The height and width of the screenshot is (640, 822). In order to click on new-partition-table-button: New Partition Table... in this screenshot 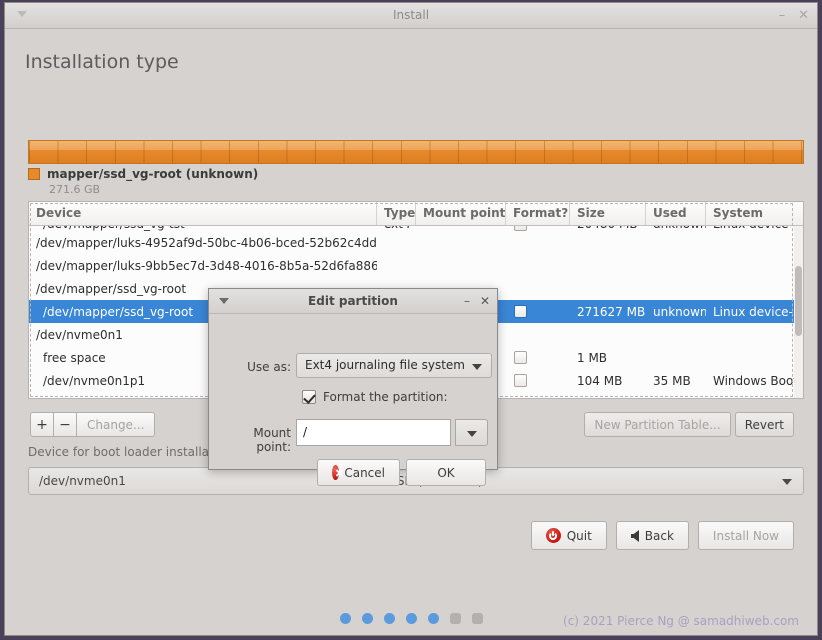, I will do `click(657, 424)`.